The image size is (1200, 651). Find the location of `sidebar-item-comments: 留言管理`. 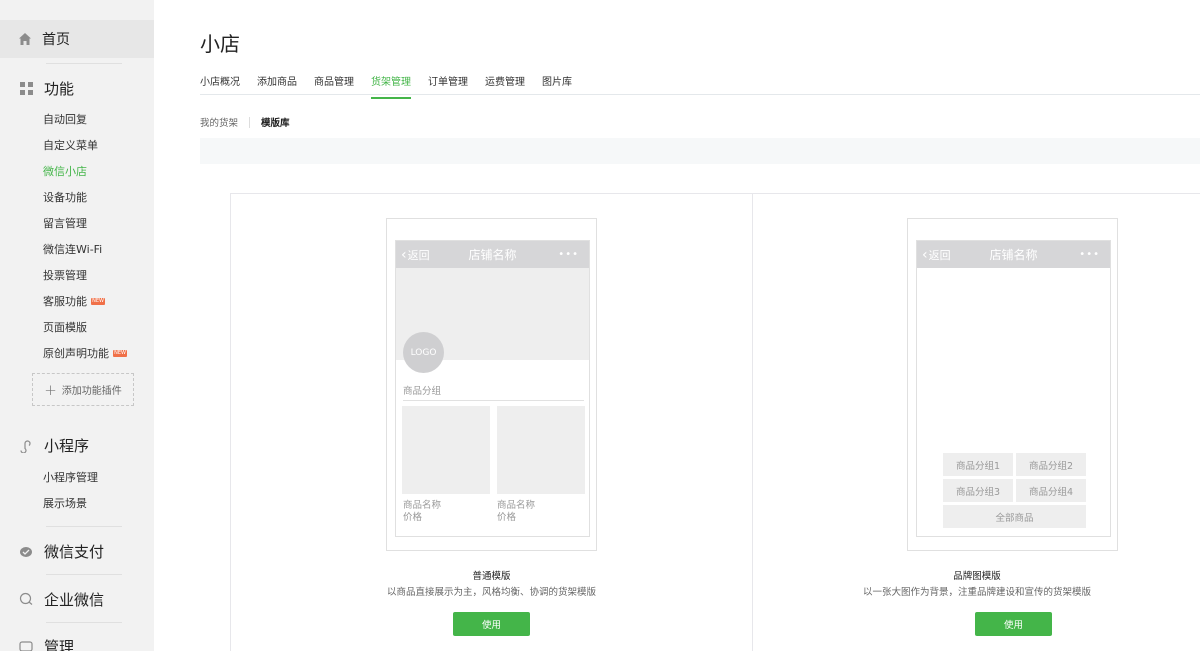

sidebar-item-comments: 留言管理 is located at coordinates (65, 223).